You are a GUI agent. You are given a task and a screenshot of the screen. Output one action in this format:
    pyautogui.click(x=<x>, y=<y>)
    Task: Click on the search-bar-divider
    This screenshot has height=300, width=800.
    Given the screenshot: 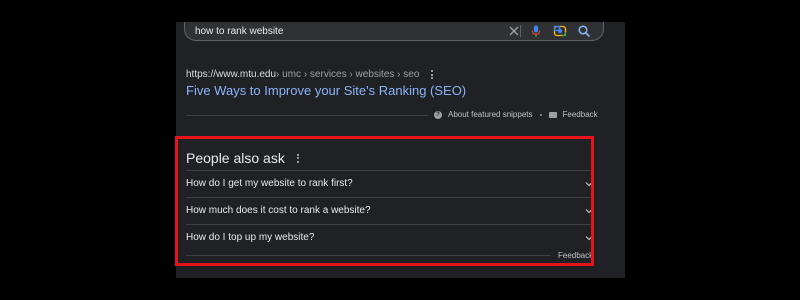 What is the action you would take?
    pyautogui.click(x=520, y=31)
    